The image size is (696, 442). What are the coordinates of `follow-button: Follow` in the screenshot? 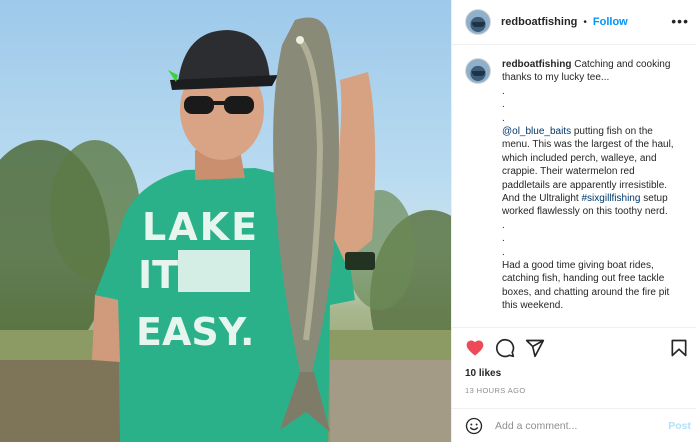 It's located at (610, 22).